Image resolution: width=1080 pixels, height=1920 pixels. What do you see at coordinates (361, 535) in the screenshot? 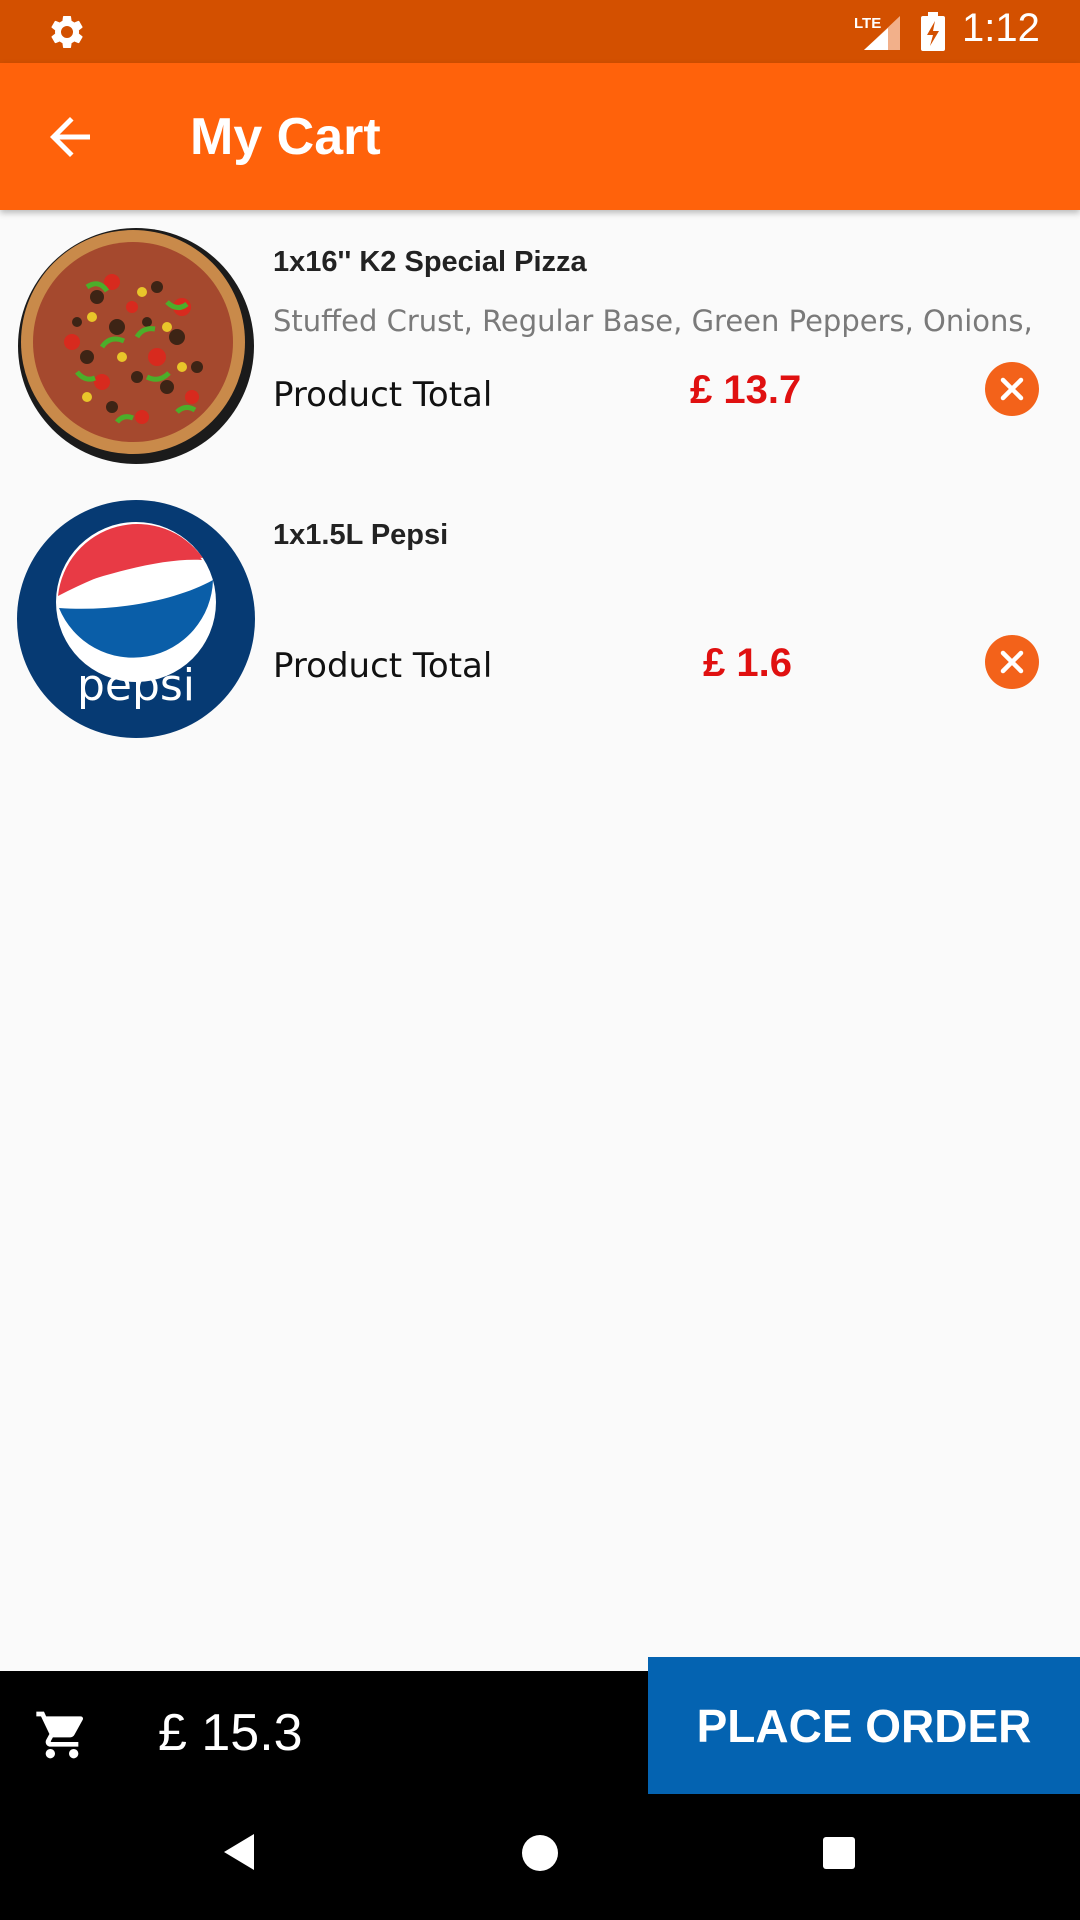
I see `item-name: 1x1.5L Pepsi` at bounding box center [361, 535].